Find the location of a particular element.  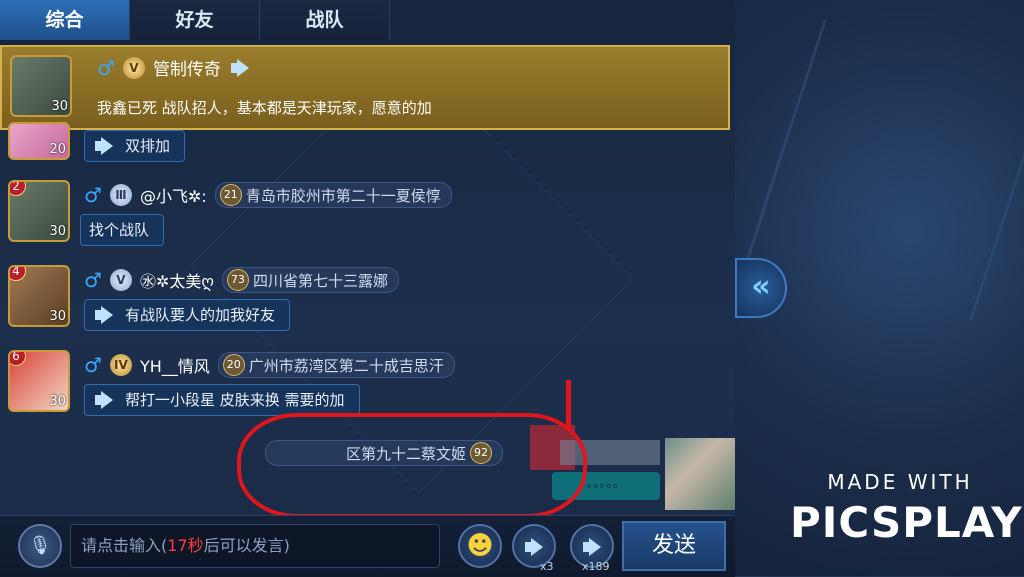

message-bubble: 双排加 is located at coordinates (135, 146).